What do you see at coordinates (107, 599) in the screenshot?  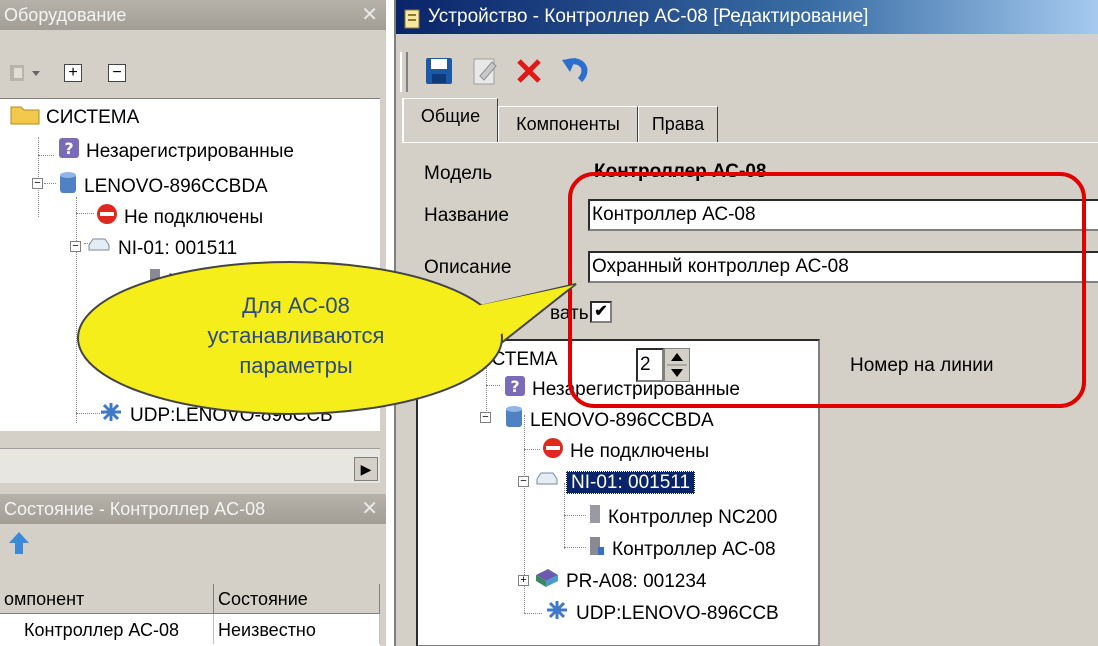 I see `column-header-component: омпонент` at bounding box center [107, 599].